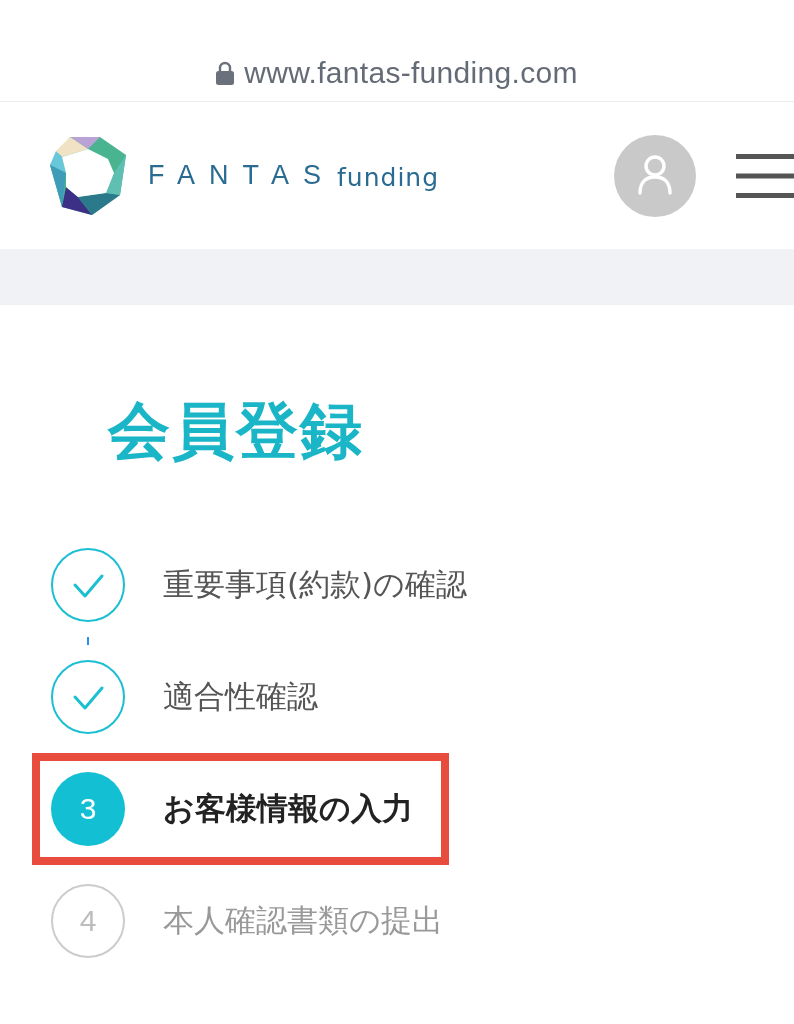  What do you see at coordinates (411, 72) in the screenshot?
I see `url-text: www.fantas-funding.com` at bounding box center [411, 72].